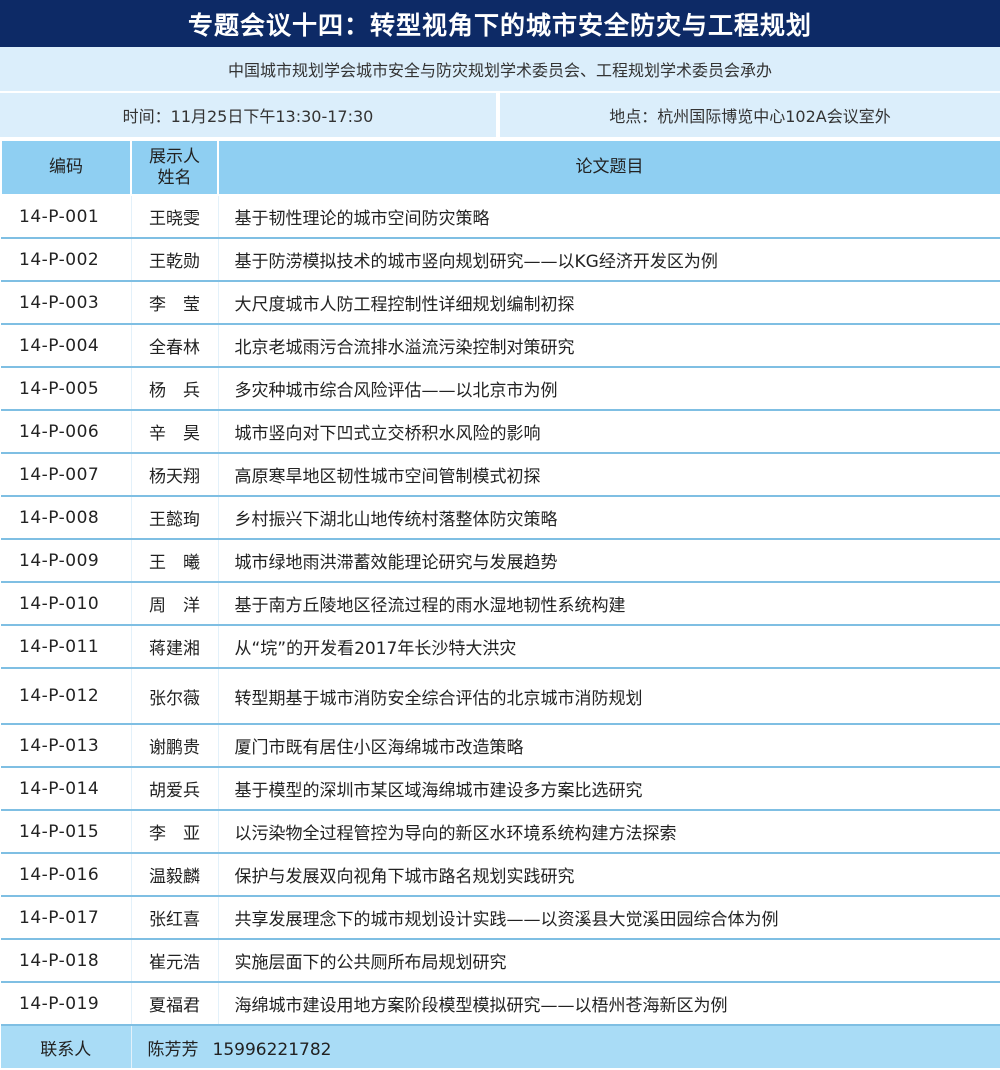  Describe the element at coordinates (66, 647) in the screenshot. I see `paper-code: 14-P-011` at that location.